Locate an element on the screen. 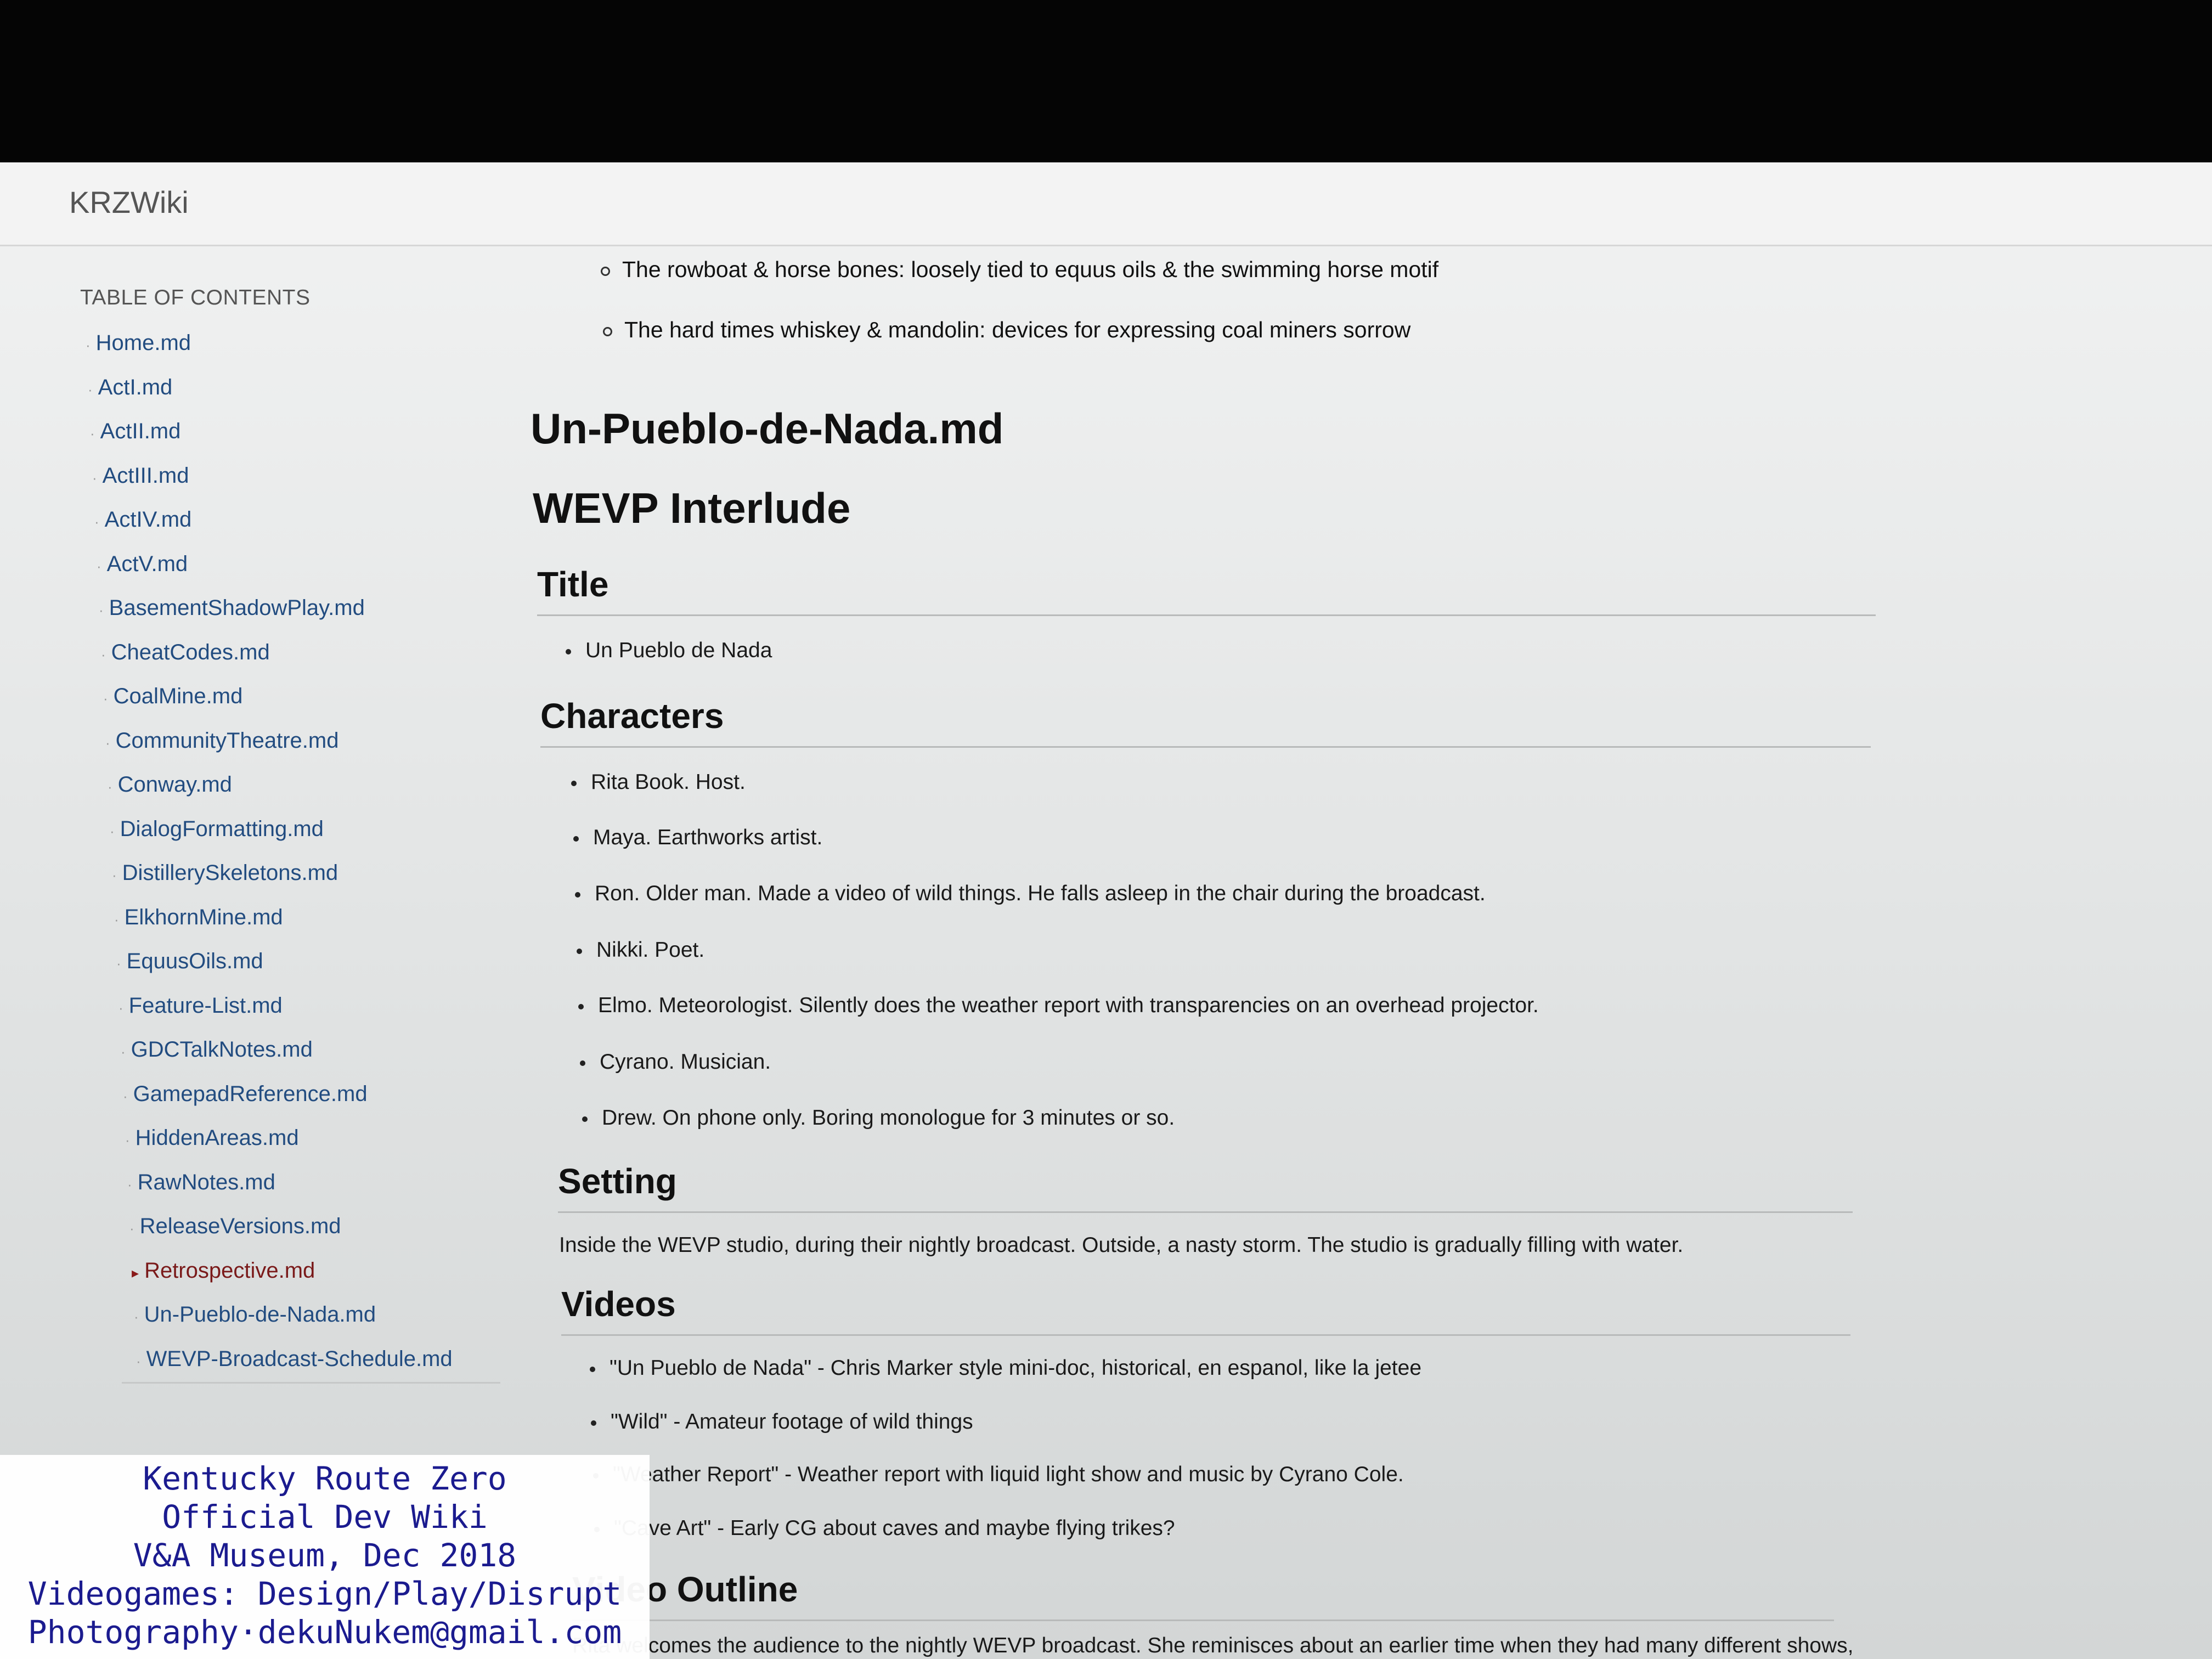 The width and height of the screenshot is (2212, 1659). toc-item: · Un-Pueblo-de-Nada.md is located at coordinates (294, 1322).